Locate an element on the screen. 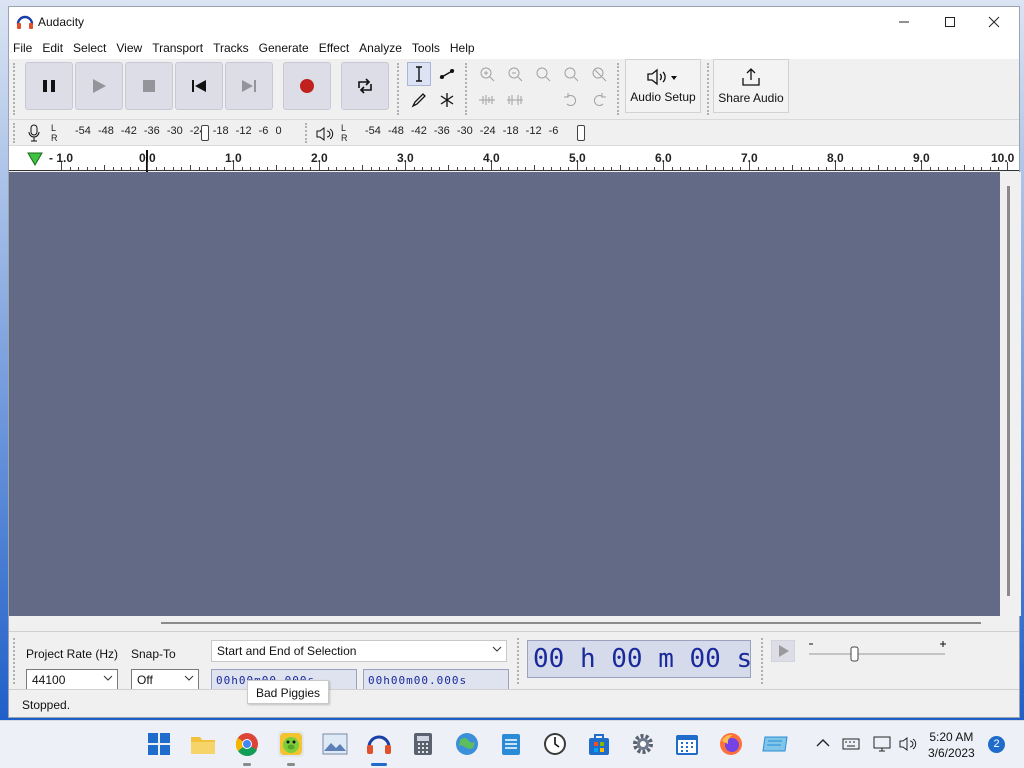 The width and height of the screenshot is (1024, 768). time-grip is located at coordinates (520, 661).